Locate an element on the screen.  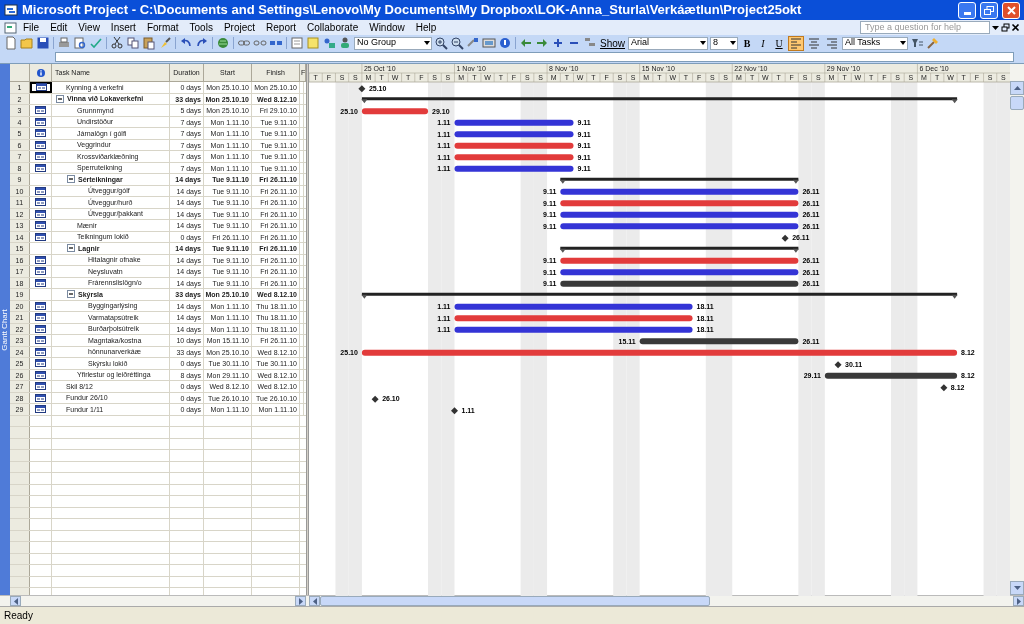
italic-button: I is located at coordinates (763, 43).